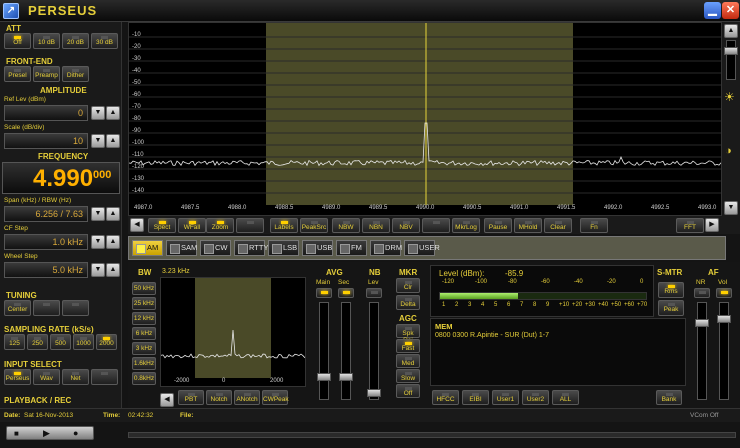 The width and height of the screenshot is (740, 448). What do you see at coordinates (408, 333) in the screenshot?
I see `agc-button-0: Spk Rej` at bounding box center [408, 333].